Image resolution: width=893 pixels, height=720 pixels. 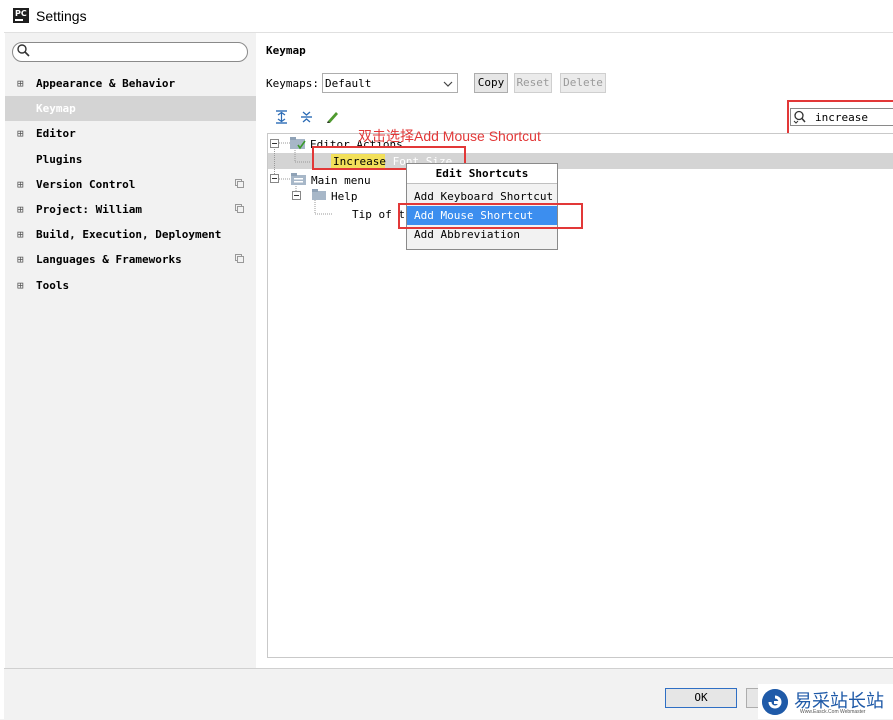 What do you see at coordinates (53, 285) in the screenshot?
I see `sidebar-item-label: Tools` at bounding box center [53, 285].